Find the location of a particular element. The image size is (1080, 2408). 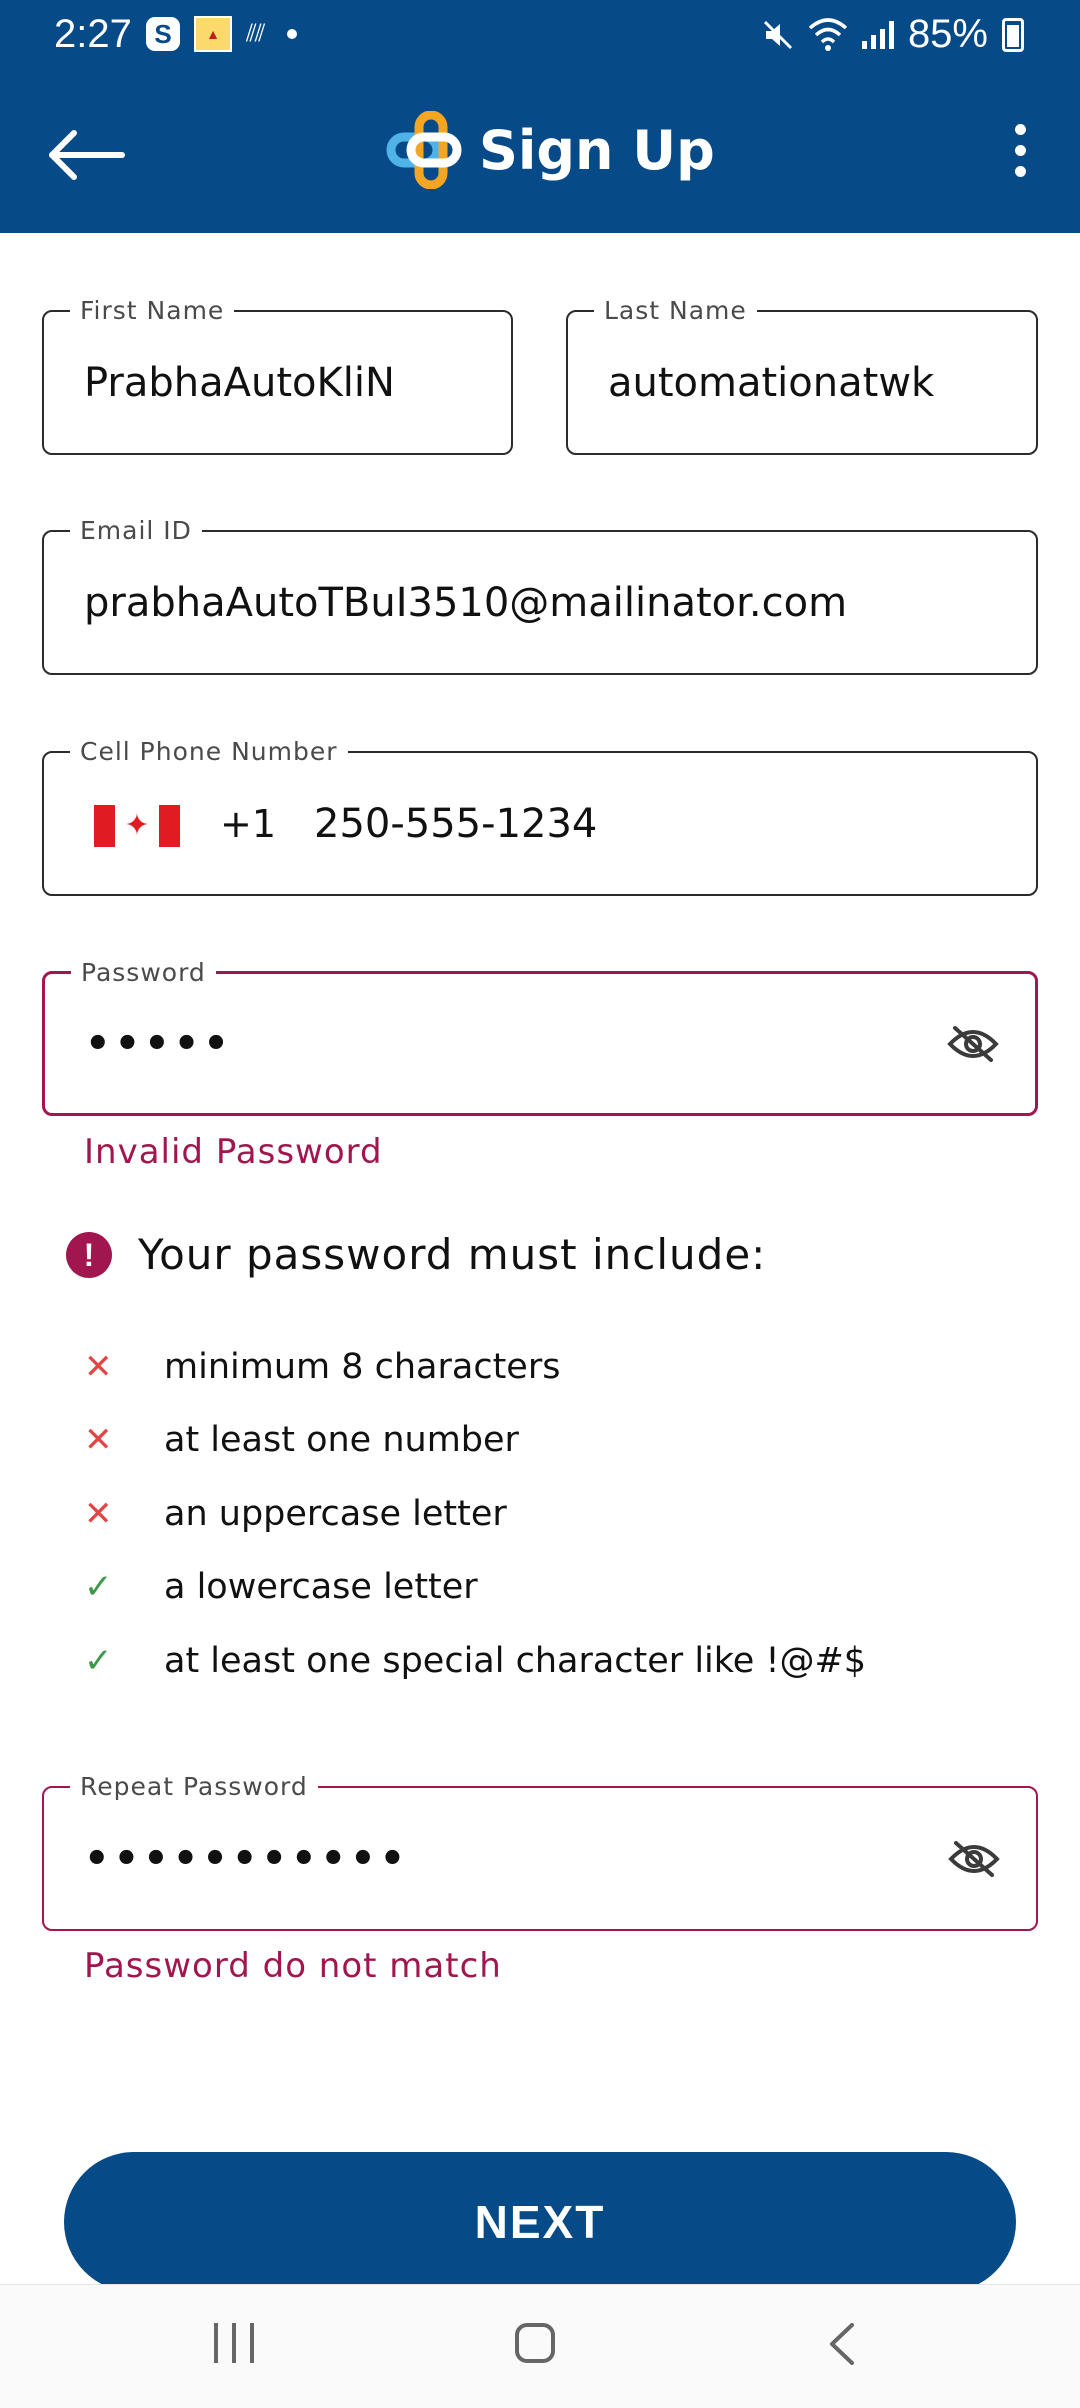

repeat-password-field: Repeat Password ••••••••••• is located at coordinates (540, 1851).